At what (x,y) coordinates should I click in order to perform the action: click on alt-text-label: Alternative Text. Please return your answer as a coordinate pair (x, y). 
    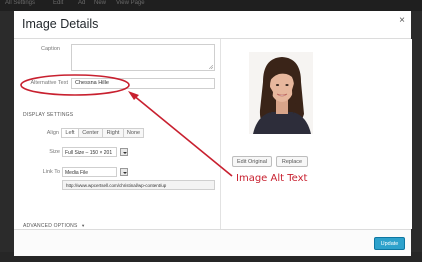
    Looking at the image, I should click on (49, 83).